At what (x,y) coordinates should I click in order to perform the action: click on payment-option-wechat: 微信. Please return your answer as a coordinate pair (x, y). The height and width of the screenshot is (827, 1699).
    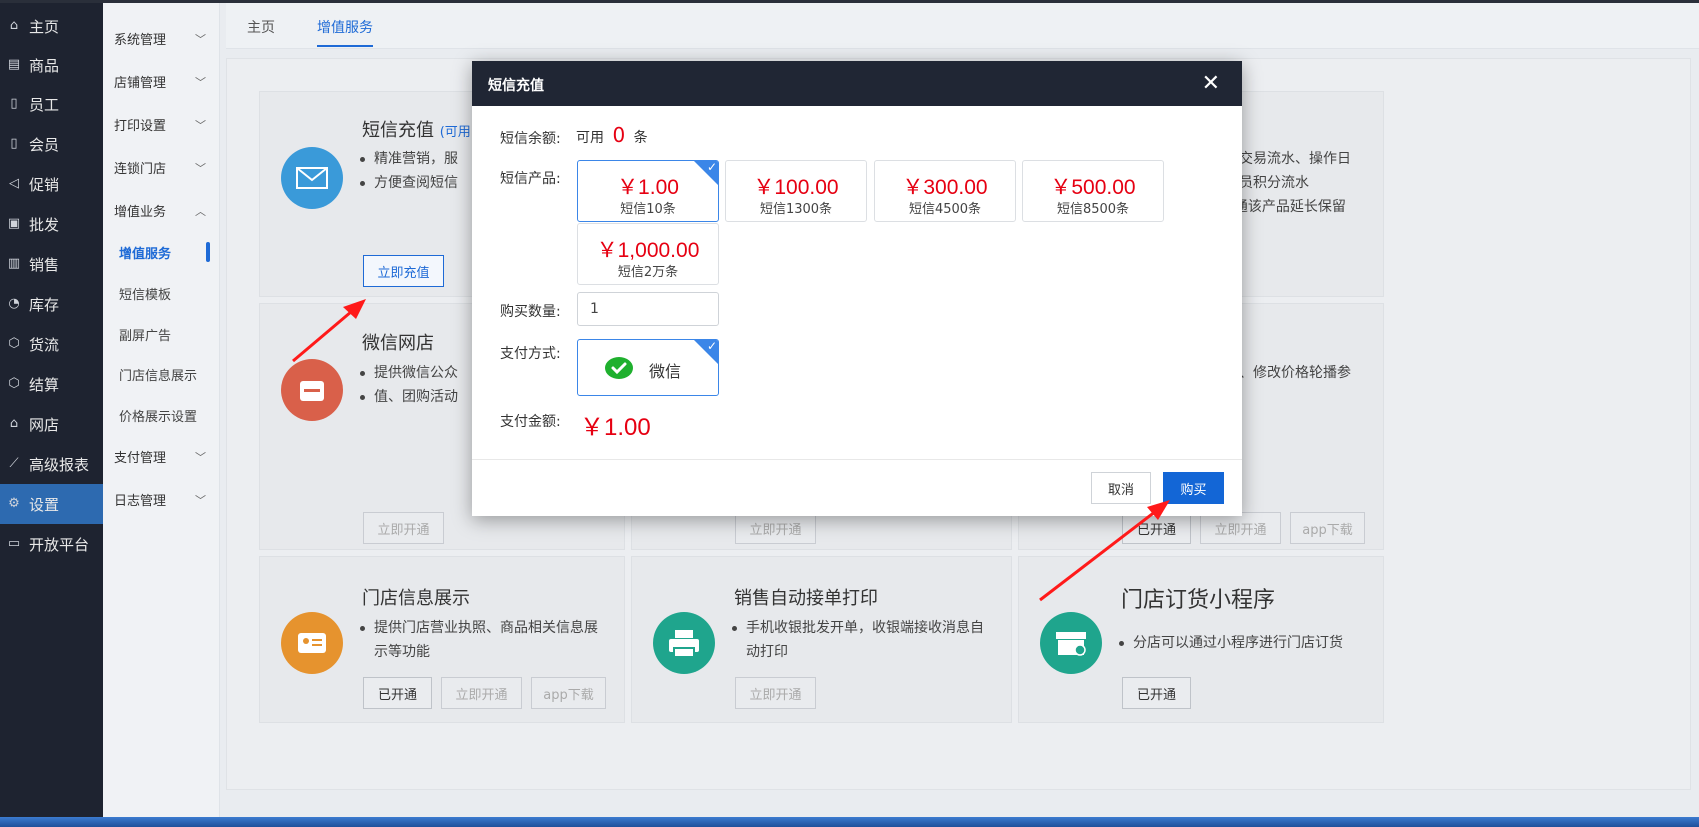
    Looking at the image, I should click on (648, 367).